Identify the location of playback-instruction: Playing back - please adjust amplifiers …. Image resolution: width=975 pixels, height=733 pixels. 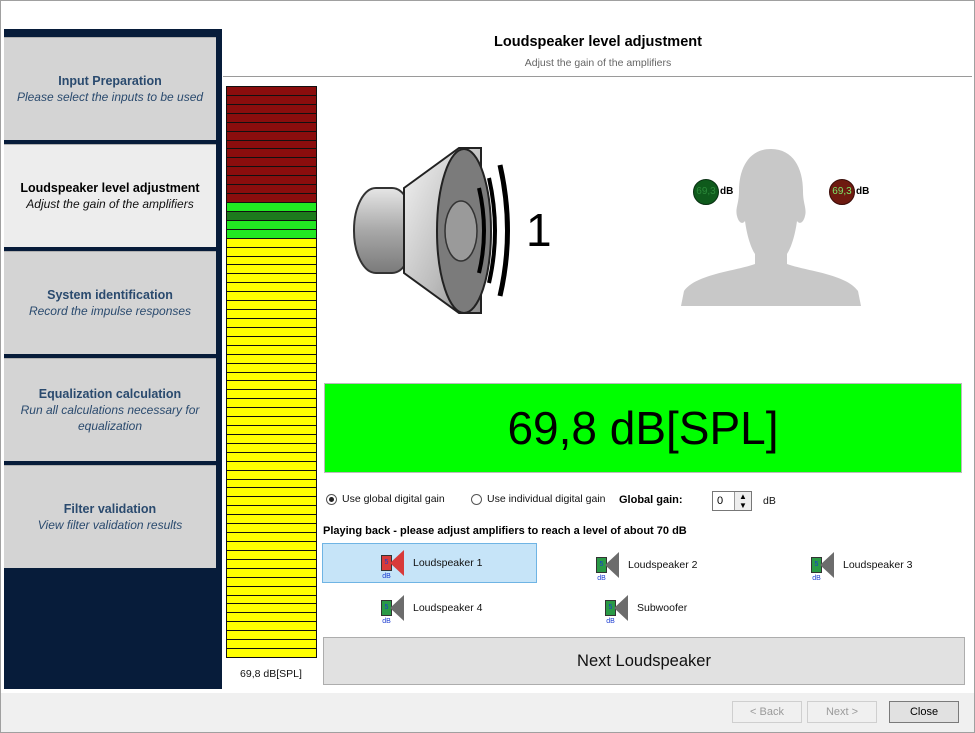
(505, 531).